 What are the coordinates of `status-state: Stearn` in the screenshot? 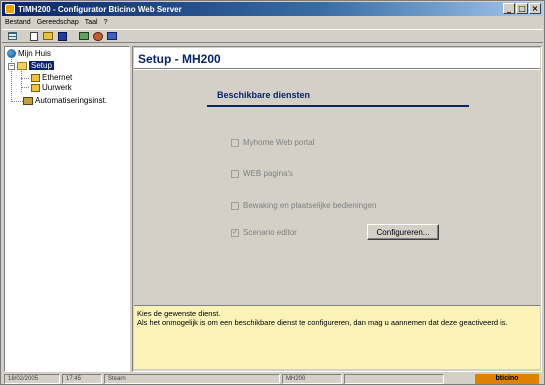 It's located at (192, 379).